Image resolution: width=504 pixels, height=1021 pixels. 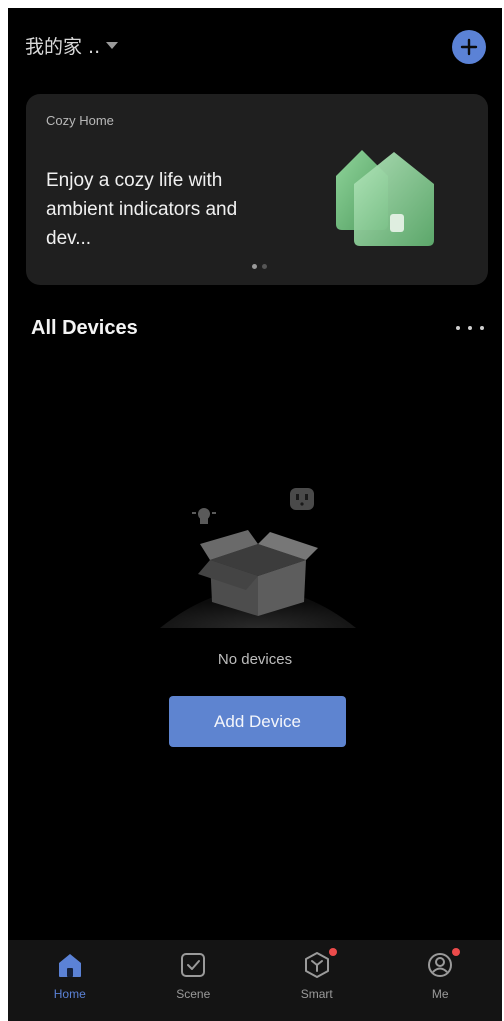 What do you see at coordinates (254, 266) in the screenshot?
I see `pagination-dot-active` at bounding box center [254, 266].